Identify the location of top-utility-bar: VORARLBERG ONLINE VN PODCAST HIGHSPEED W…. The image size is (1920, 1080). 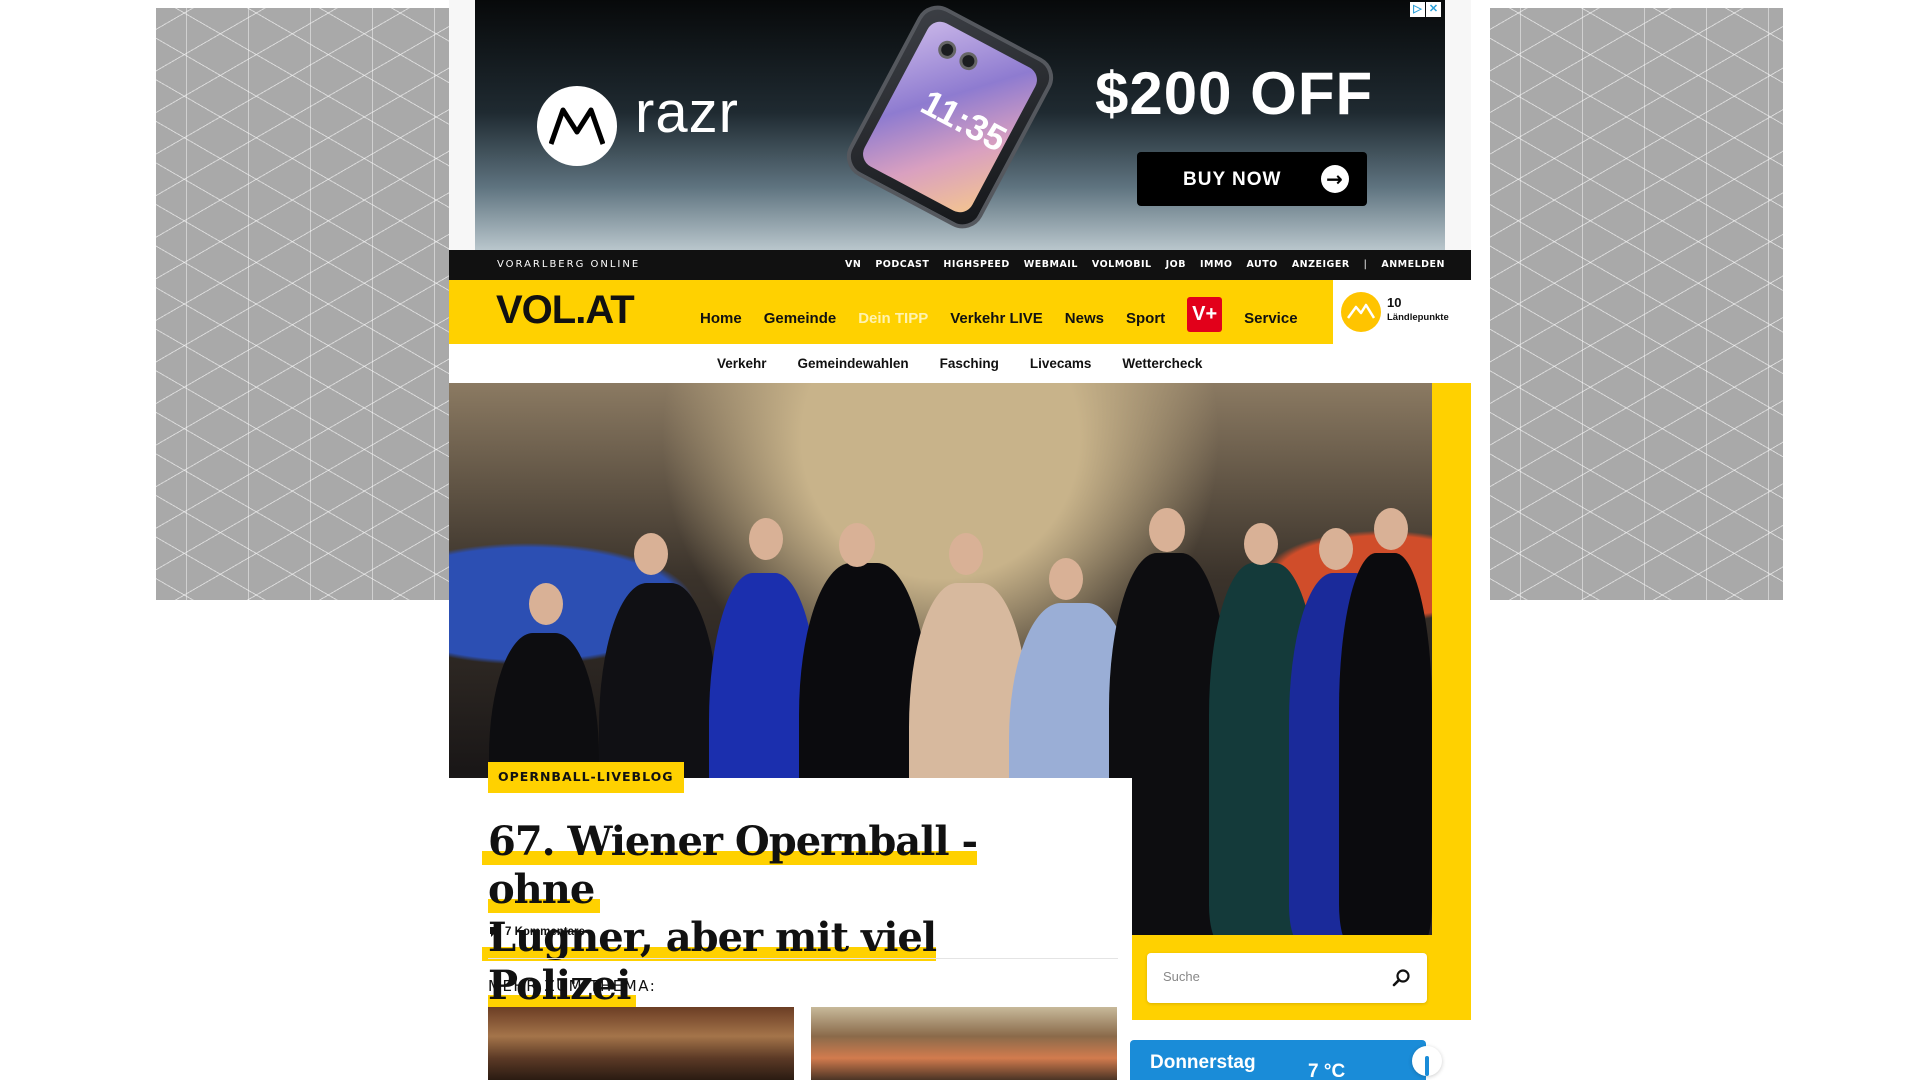
(960, 265).